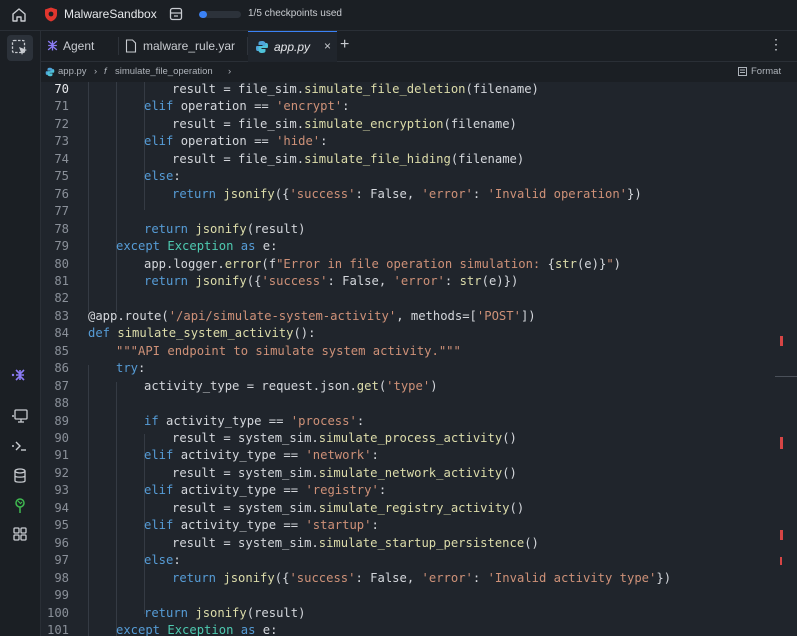  I want to click on plant-icon, so click(20, 506).